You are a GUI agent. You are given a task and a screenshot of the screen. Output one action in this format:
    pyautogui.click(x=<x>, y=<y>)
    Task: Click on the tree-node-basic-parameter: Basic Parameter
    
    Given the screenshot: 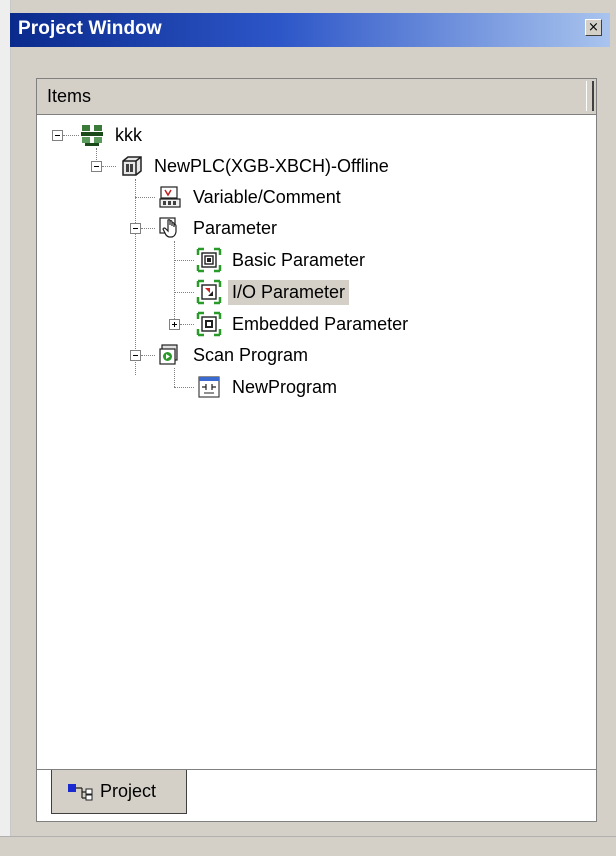 What is the action you would take?
    pyautogui.click(x=282, y=260)
    